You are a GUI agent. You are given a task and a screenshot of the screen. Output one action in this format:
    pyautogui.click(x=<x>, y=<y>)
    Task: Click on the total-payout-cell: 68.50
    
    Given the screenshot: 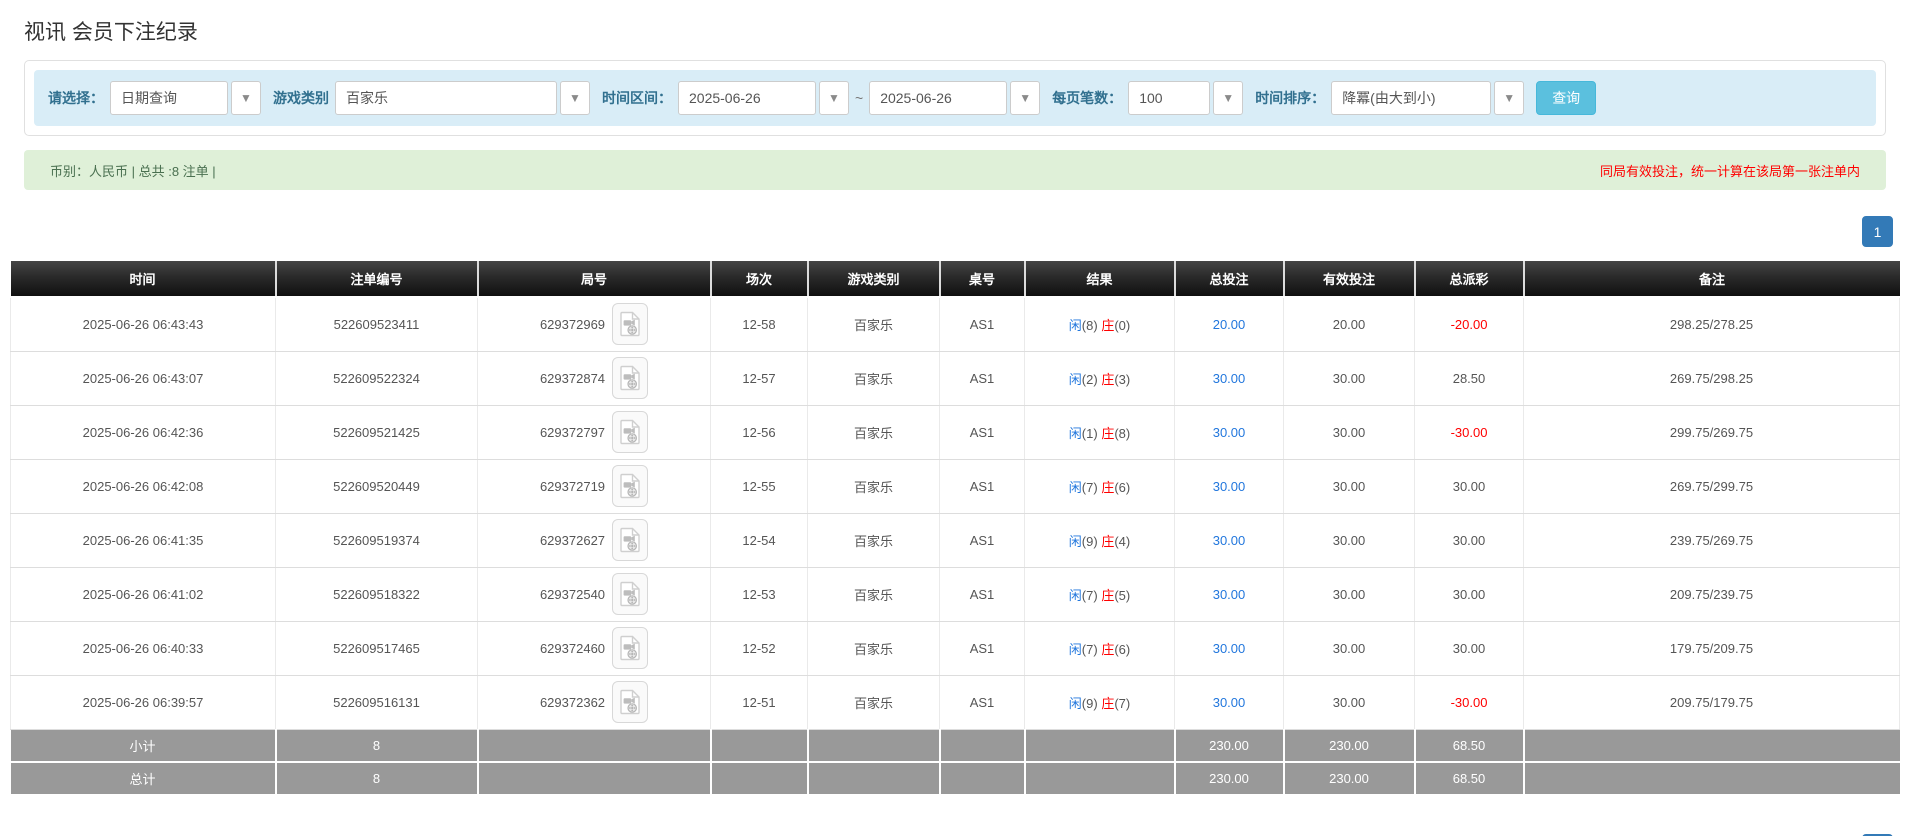 What is the action you would take?
    pyautogui.click(x=1469, y=779)
    